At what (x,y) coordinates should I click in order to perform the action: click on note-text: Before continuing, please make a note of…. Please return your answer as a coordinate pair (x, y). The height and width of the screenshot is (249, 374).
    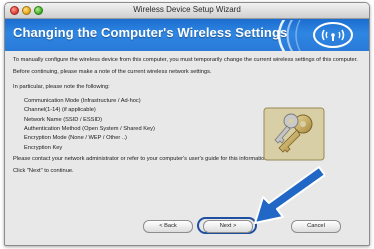
    Looking at the image, I should click on (112, 71).